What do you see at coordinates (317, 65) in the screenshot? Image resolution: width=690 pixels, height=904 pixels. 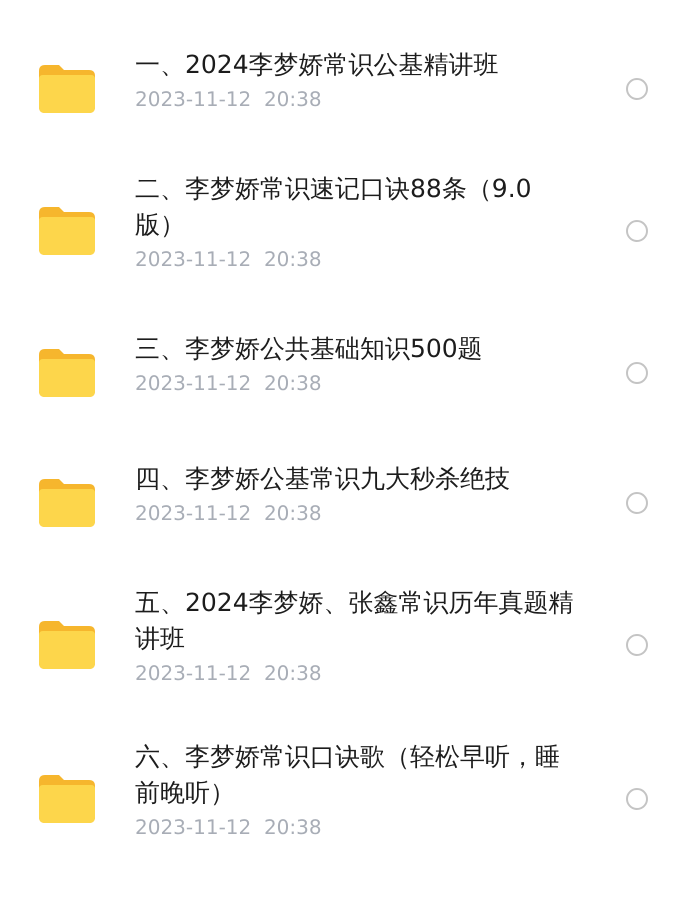 I see `folder-name: 一、2024李梦娇常识公基精讲班` at bounding box center [317, 65].